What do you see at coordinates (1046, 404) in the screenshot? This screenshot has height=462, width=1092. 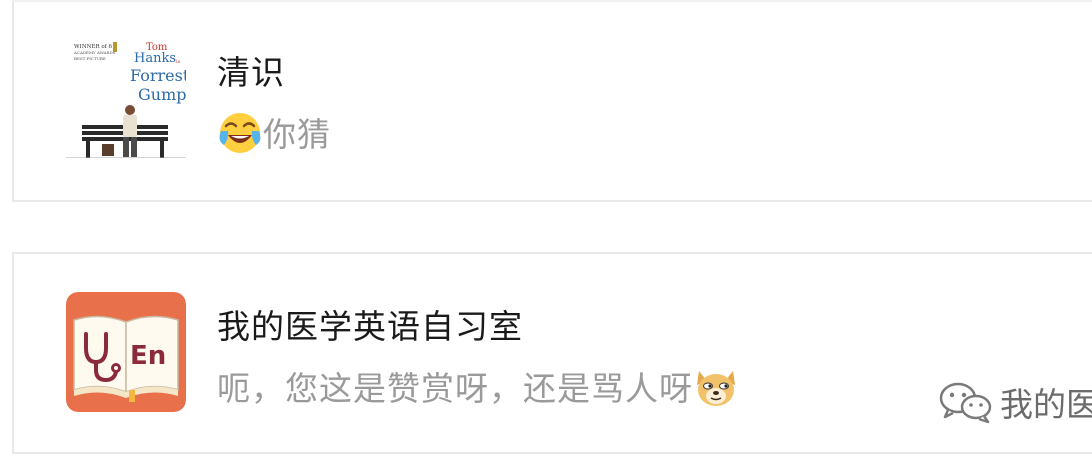 I see `watermark-text: 我的医` at bounding box center [1046, 404].